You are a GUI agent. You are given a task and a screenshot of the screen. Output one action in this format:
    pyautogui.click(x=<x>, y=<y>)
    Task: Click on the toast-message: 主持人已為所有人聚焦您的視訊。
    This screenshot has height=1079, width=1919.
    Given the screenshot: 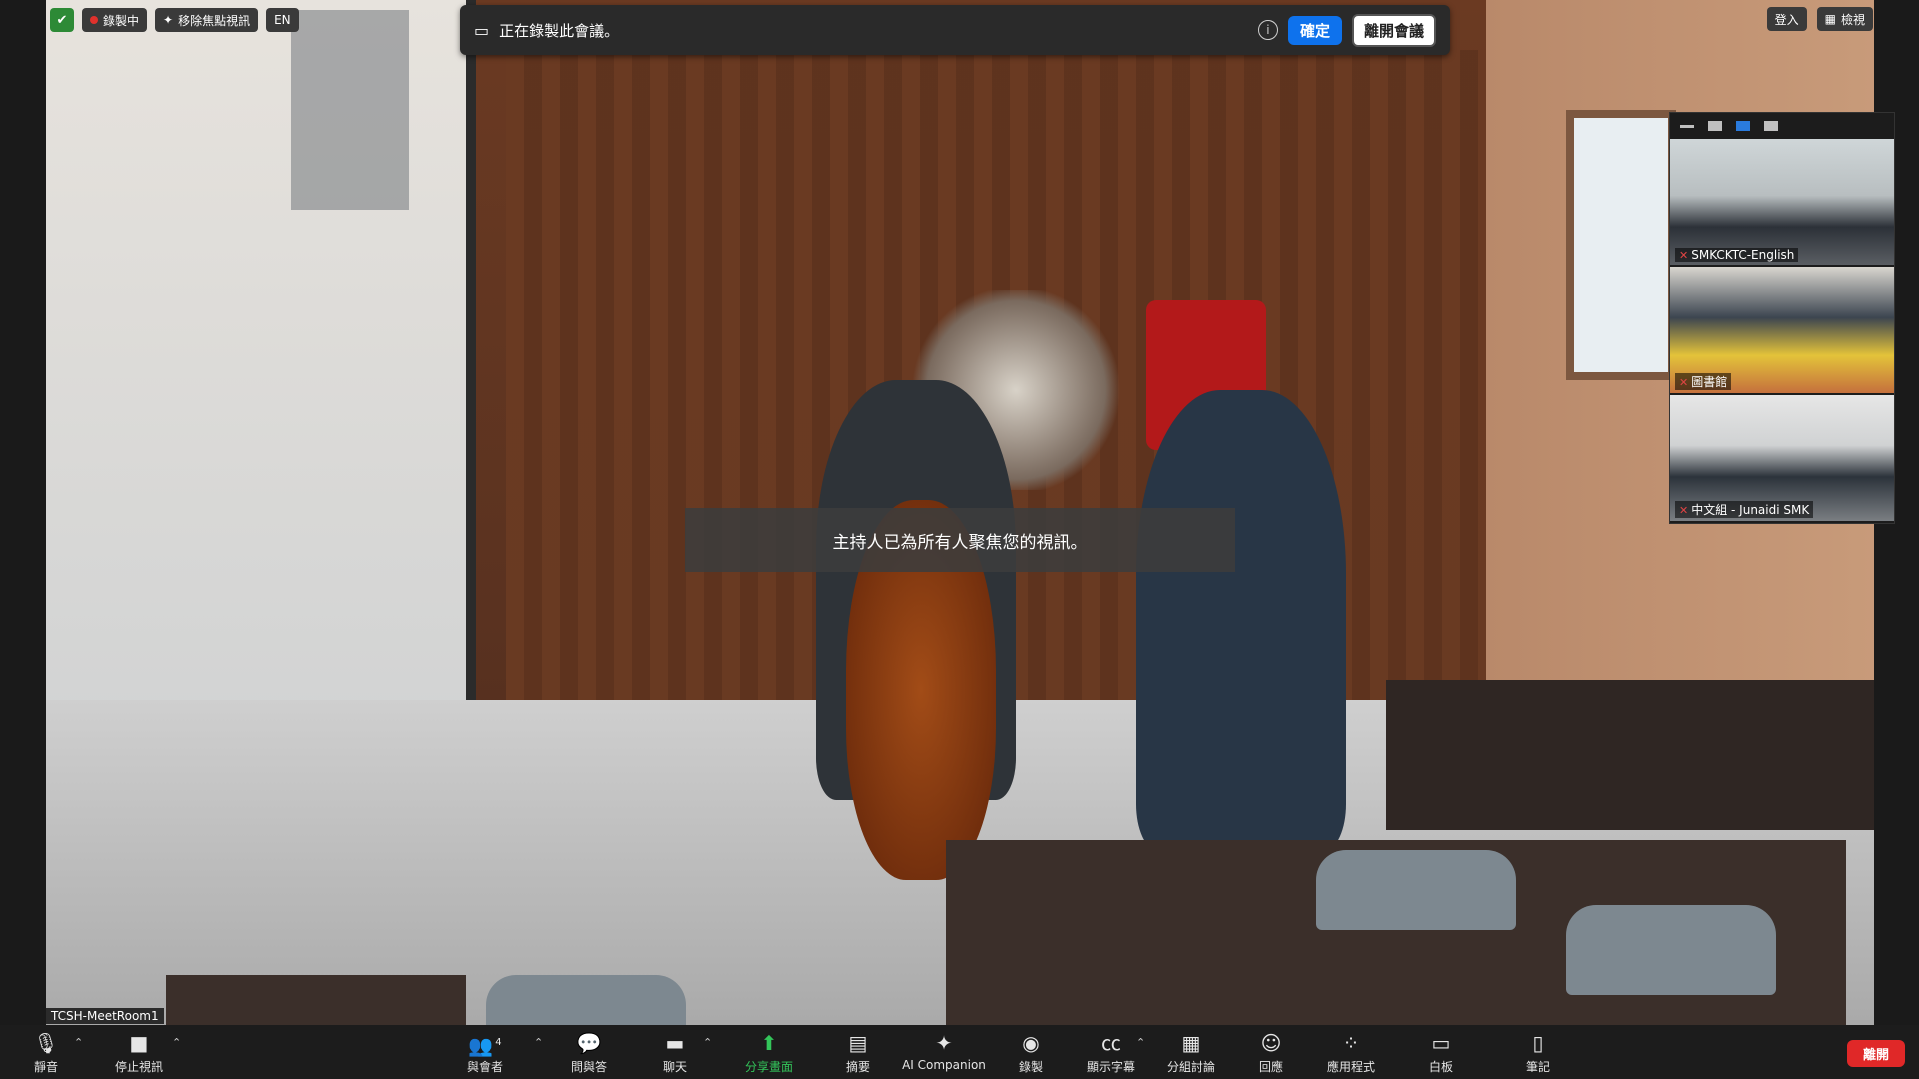 What is the action you would take?
    pyautogui.click(x=960, y=542)
    